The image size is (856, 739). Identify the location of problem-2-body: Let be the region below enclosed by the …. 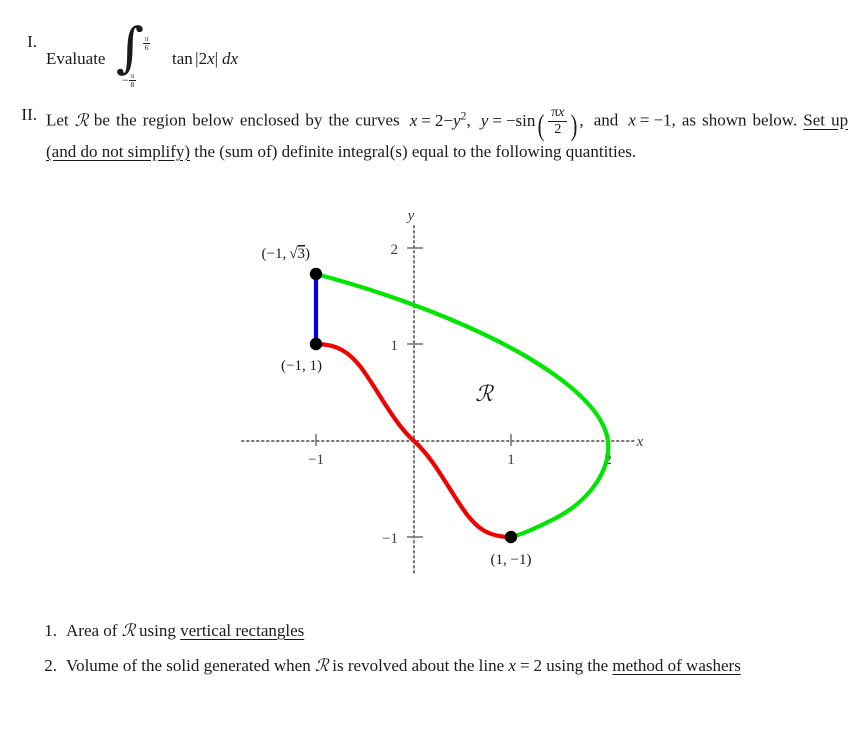
(447, 133).